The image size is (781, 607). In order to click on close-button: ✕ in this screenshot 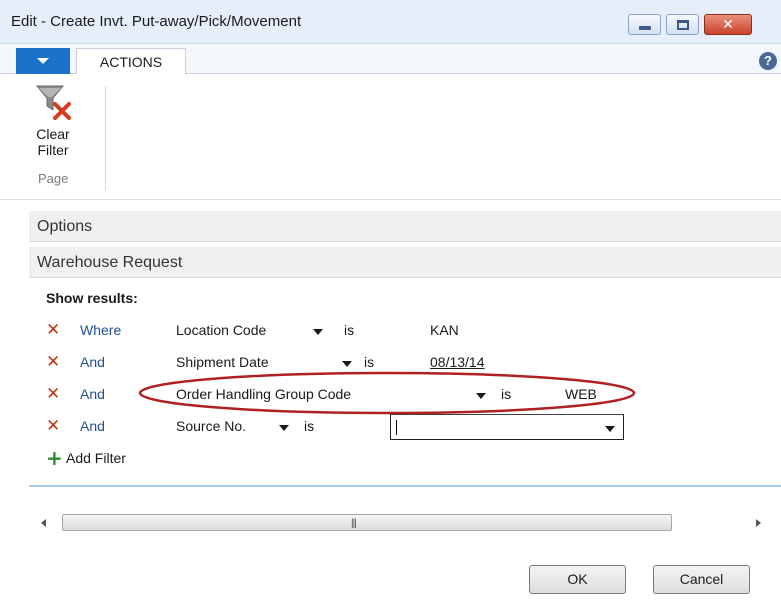, I will do `click(728, 24)`.